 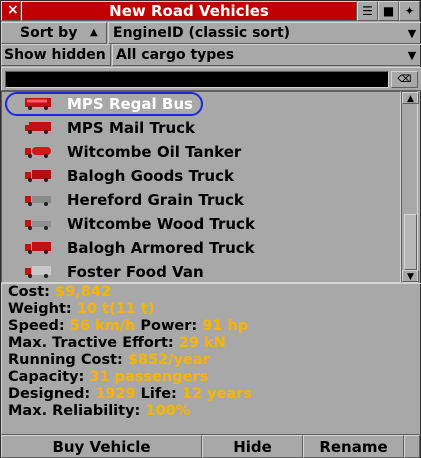 I want to click on list-item-foster-food-van: Foster Food Van, so click(x=202, y=272).